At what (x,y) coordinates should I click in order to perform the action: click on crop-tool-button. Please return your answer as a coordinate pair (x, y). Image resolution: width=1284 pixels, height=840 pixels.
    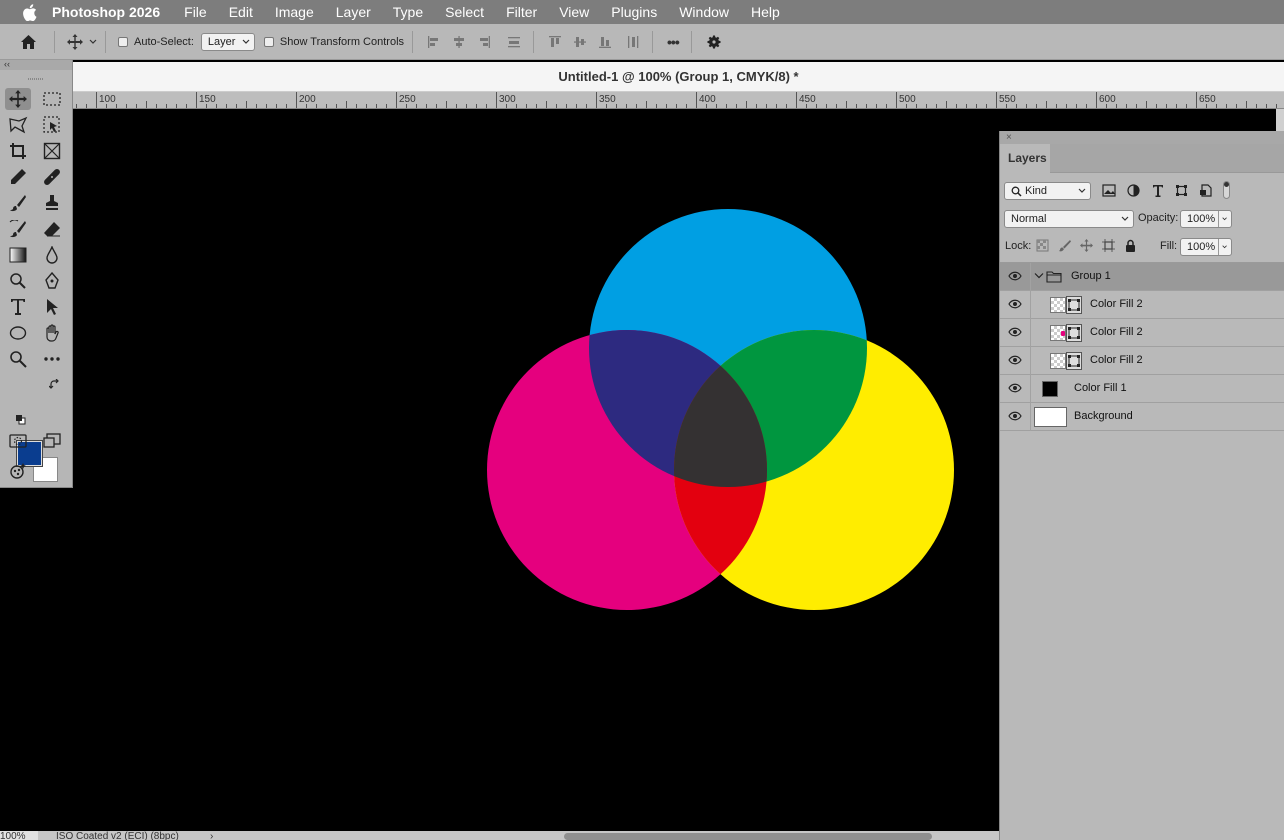
    Looking at the image, I should click on (18, 151).